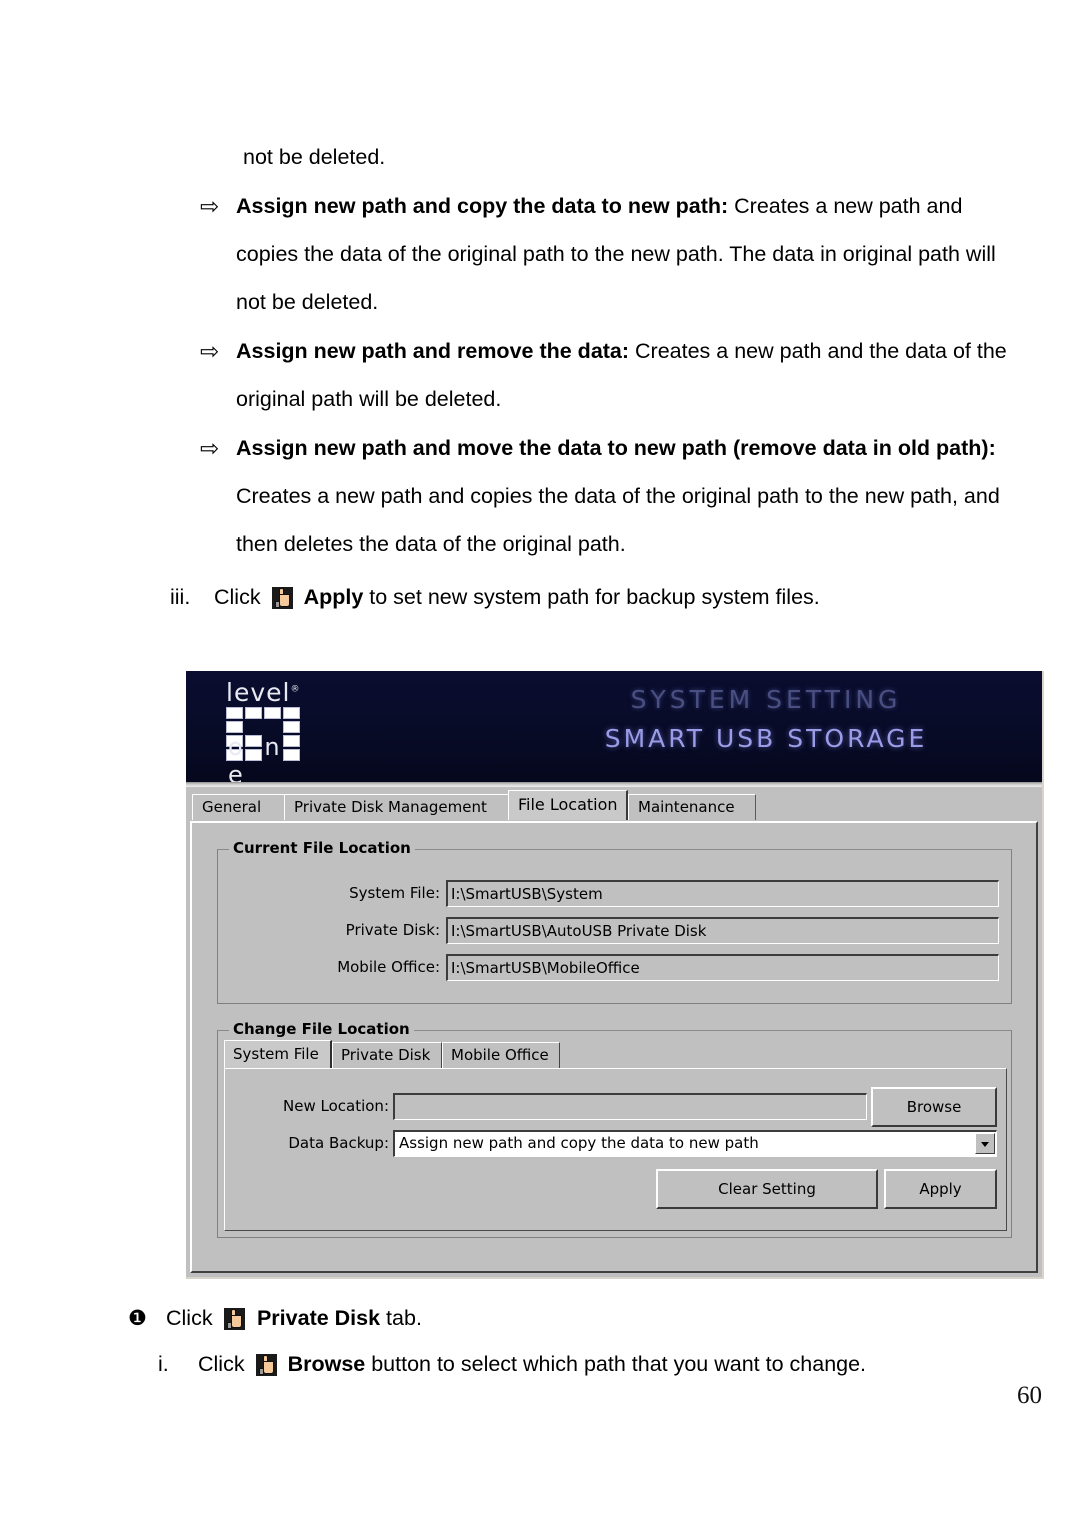  What do you see at coordinates (318, 1318) in the screenshot?
I see `step-target: Private Disk` at bounding box center [318, 1318].